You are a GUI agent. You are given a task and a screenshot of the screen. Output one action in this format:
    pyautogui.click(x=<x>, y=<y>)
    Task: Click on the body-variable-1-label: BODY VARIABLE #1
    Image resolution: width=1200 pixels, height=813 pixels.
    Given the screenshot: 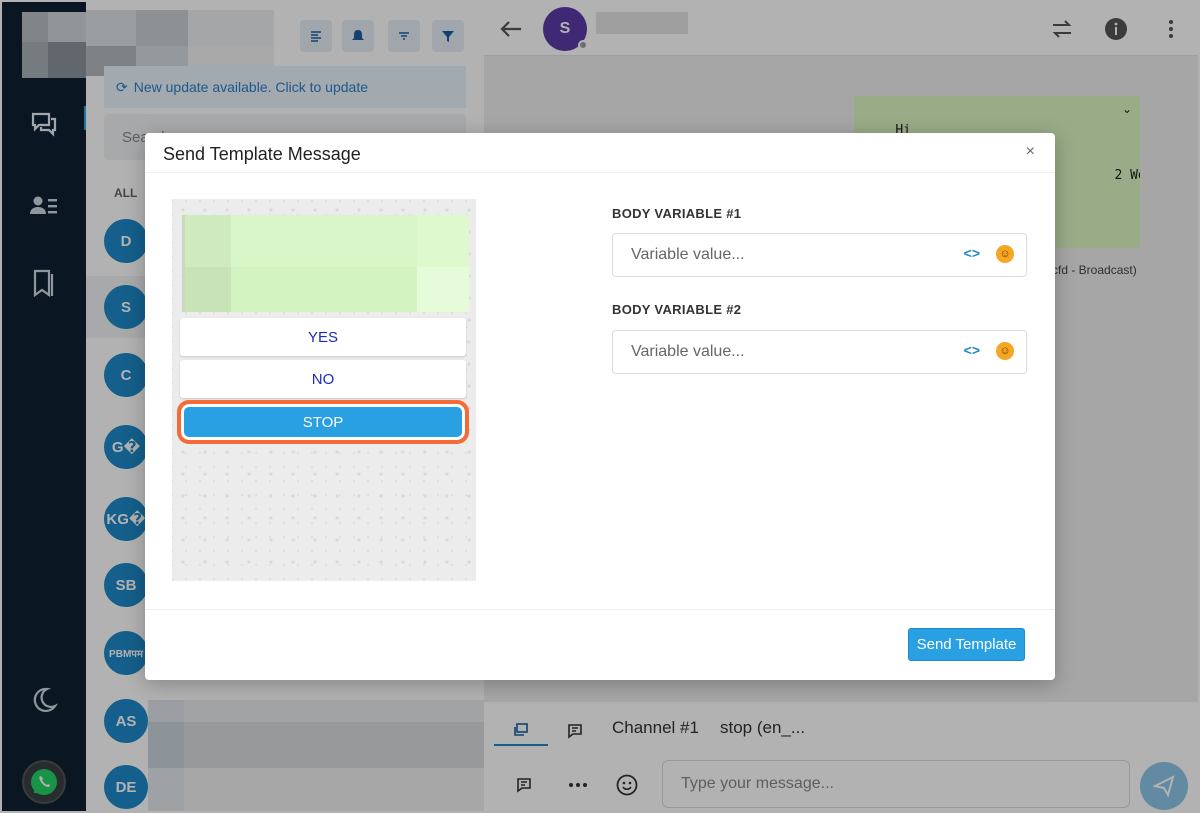 What is the action you would take?
    pyautogui.click(x=677, y=213)
    